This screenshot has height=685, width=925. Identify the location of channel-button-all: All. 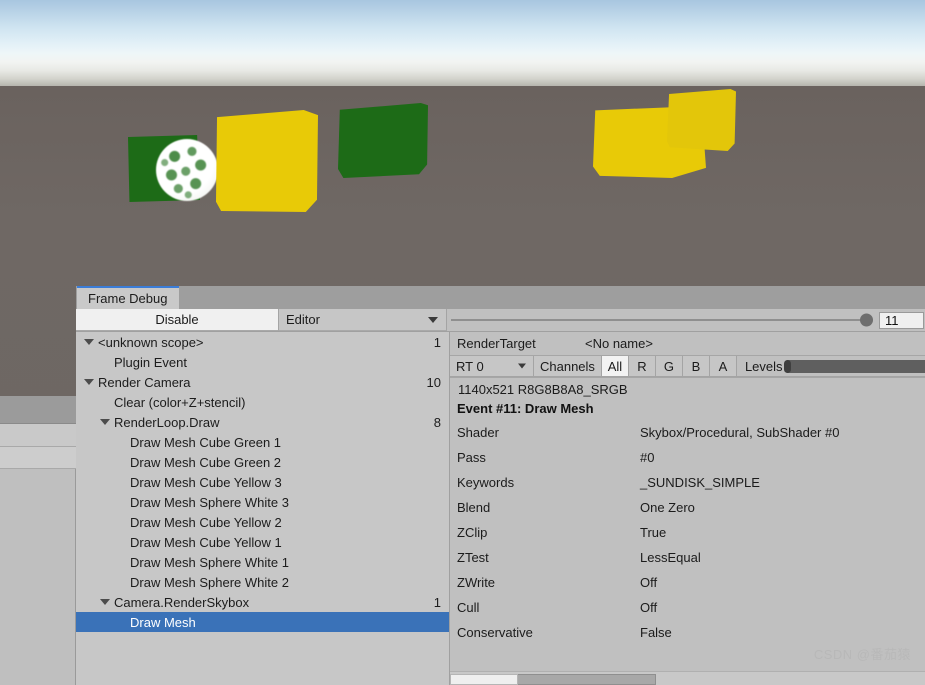
(615, 366).